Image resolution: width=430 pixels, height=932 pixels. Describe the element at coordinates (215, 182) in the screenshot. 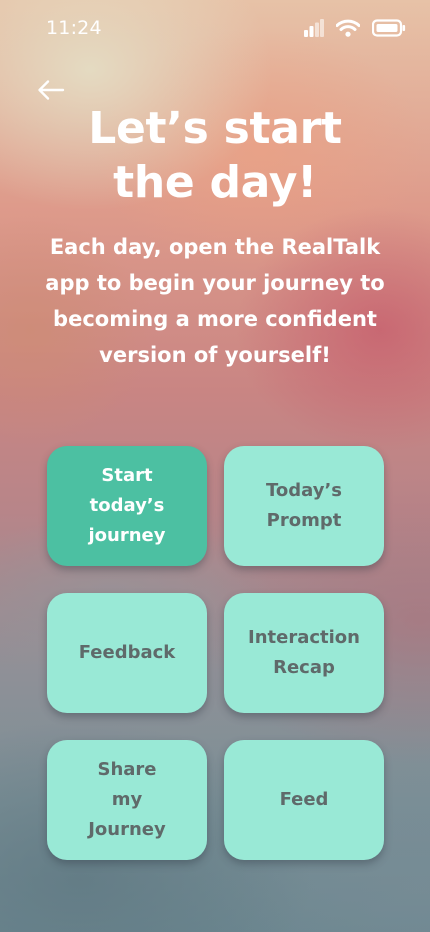

I see `page-title-line-2: the day!` at that location.